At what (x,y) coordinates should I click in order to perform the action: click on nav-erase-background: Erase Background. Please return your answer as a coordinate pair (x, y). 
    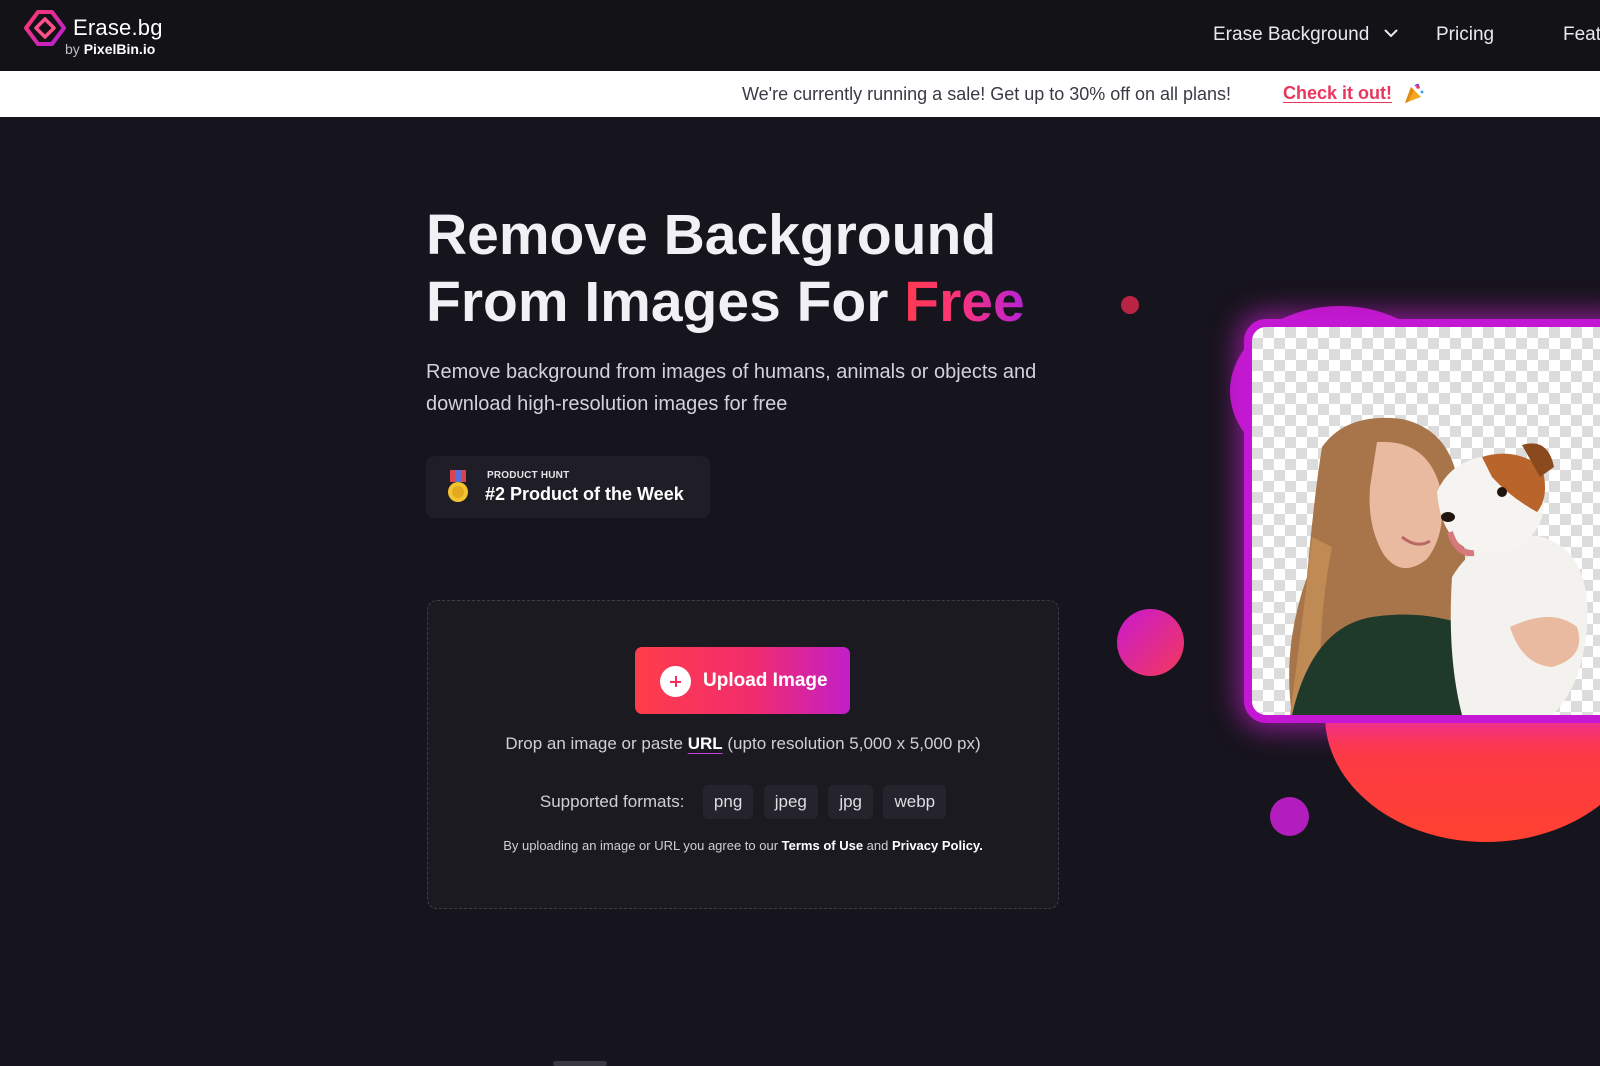
    Looking at the image, I should click on (1291, 35).